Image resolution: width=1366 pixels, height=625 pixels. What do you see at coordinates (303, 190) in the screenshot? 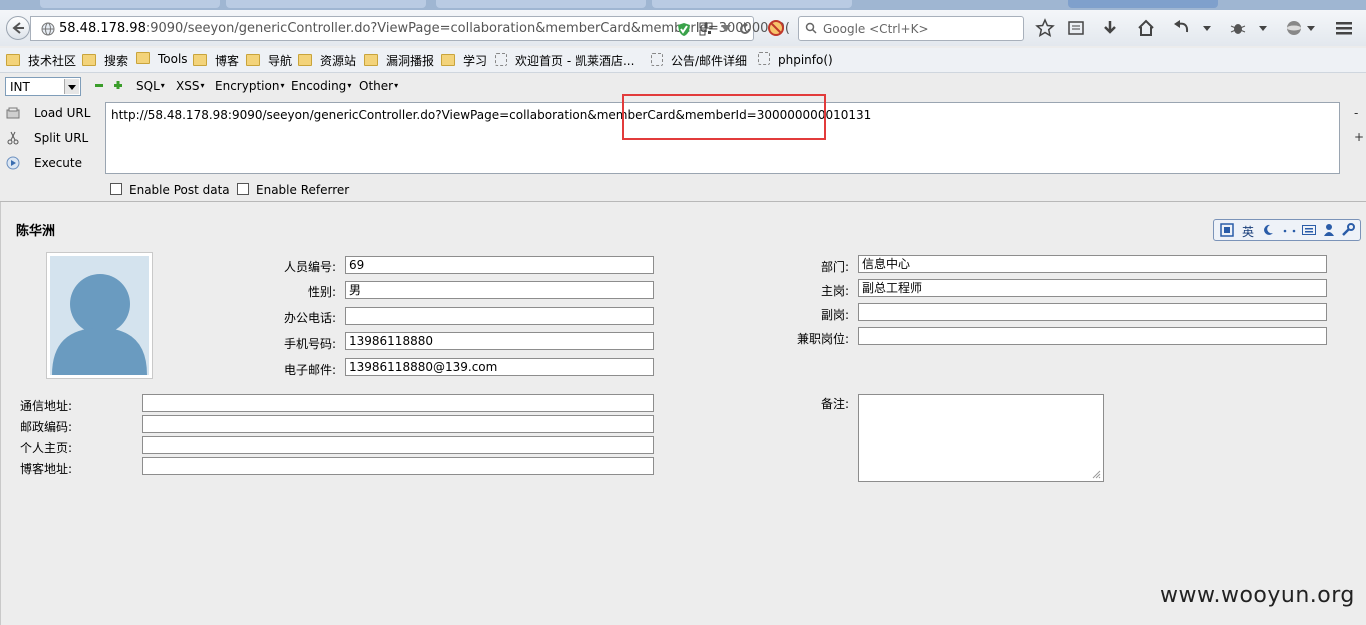
I see `enable-referrer-label: Enable Referrer` at bounding box center [303, 190].